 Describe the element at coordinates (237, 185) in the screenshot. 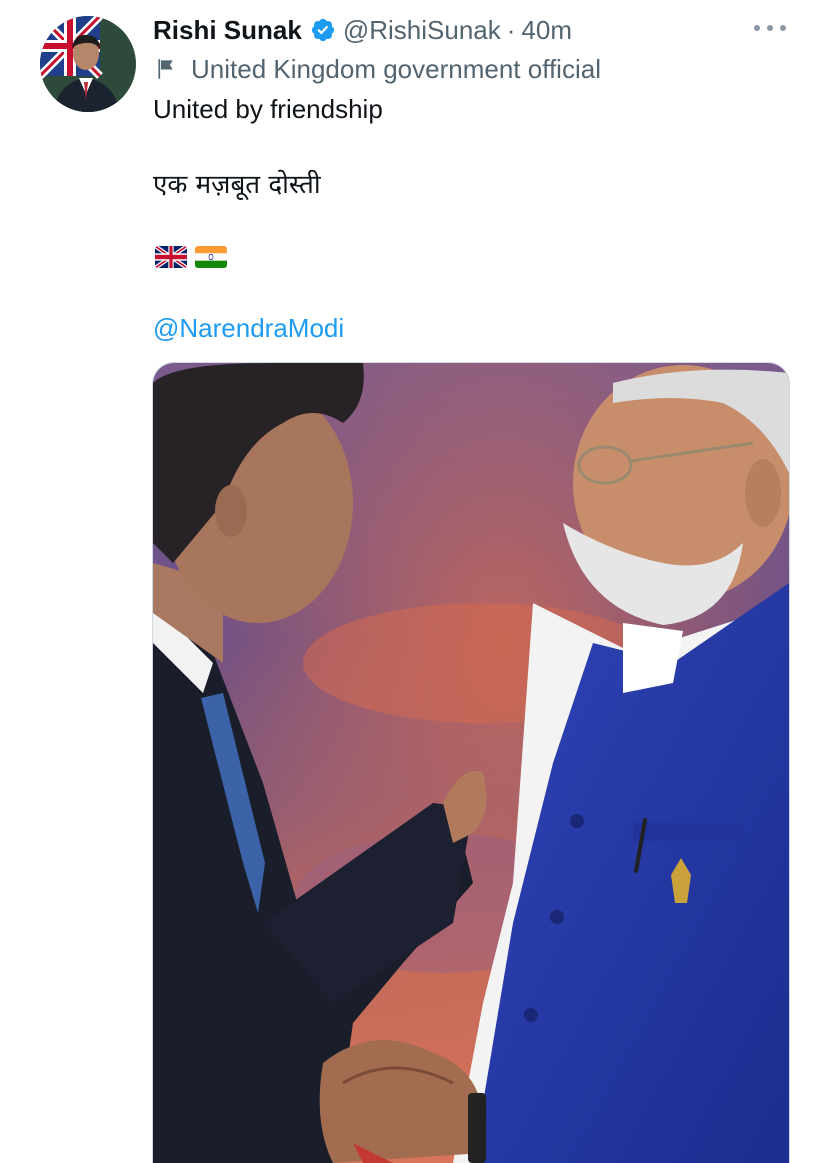

I see `tweet-text-hindi: एक मज़बूत दोस्ती` at that location.